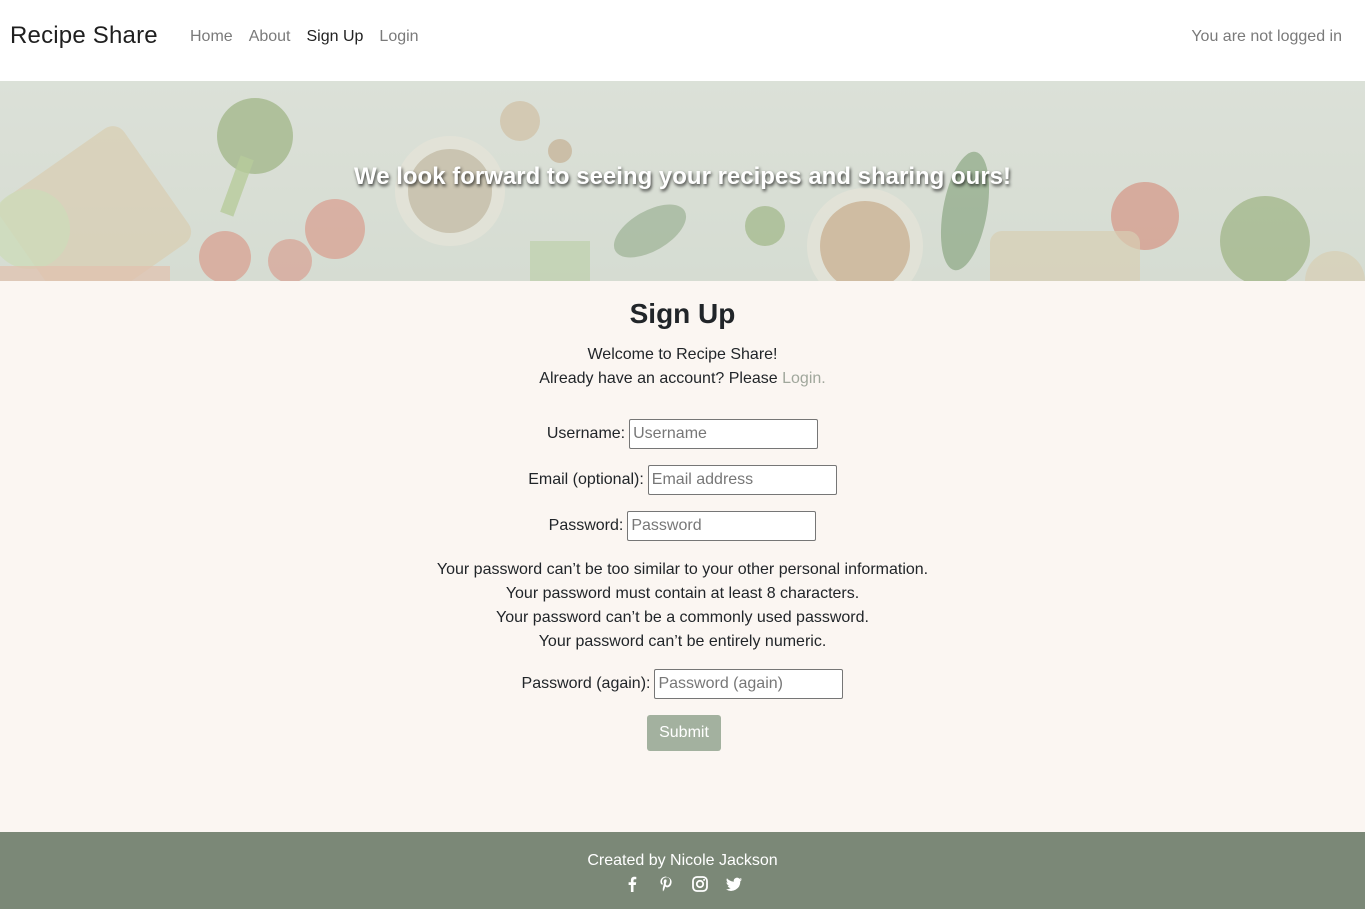 This screenshot has height=909, width=1365. What do you see at coordinates (658, 378) in the screenshot?
I see `account-prefix: Already have an account? Please` at bounding box center [658, 378].